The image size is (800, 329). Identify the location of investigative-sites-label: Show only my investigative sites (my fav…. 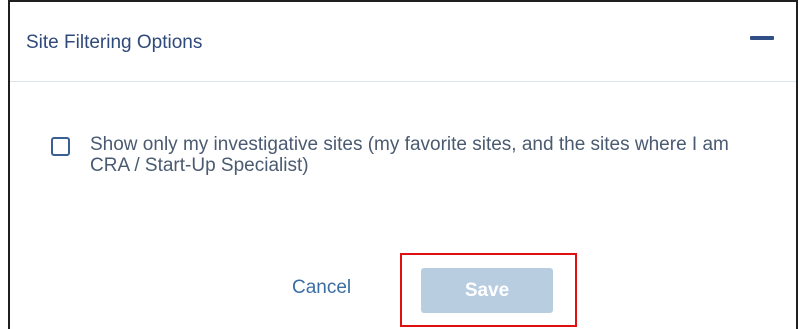
(420, 155).